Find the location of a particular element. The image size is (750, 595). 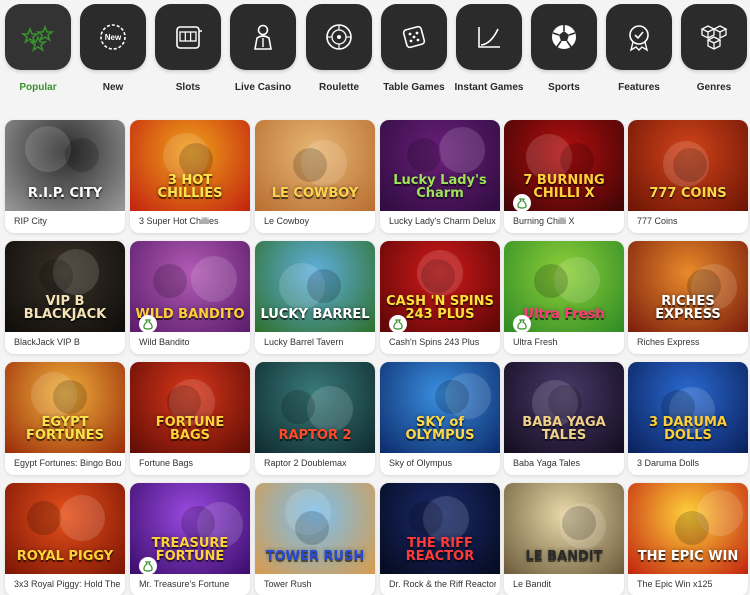

game-title: Raptor 2 Doublemax is located at coordinates (317, 463).